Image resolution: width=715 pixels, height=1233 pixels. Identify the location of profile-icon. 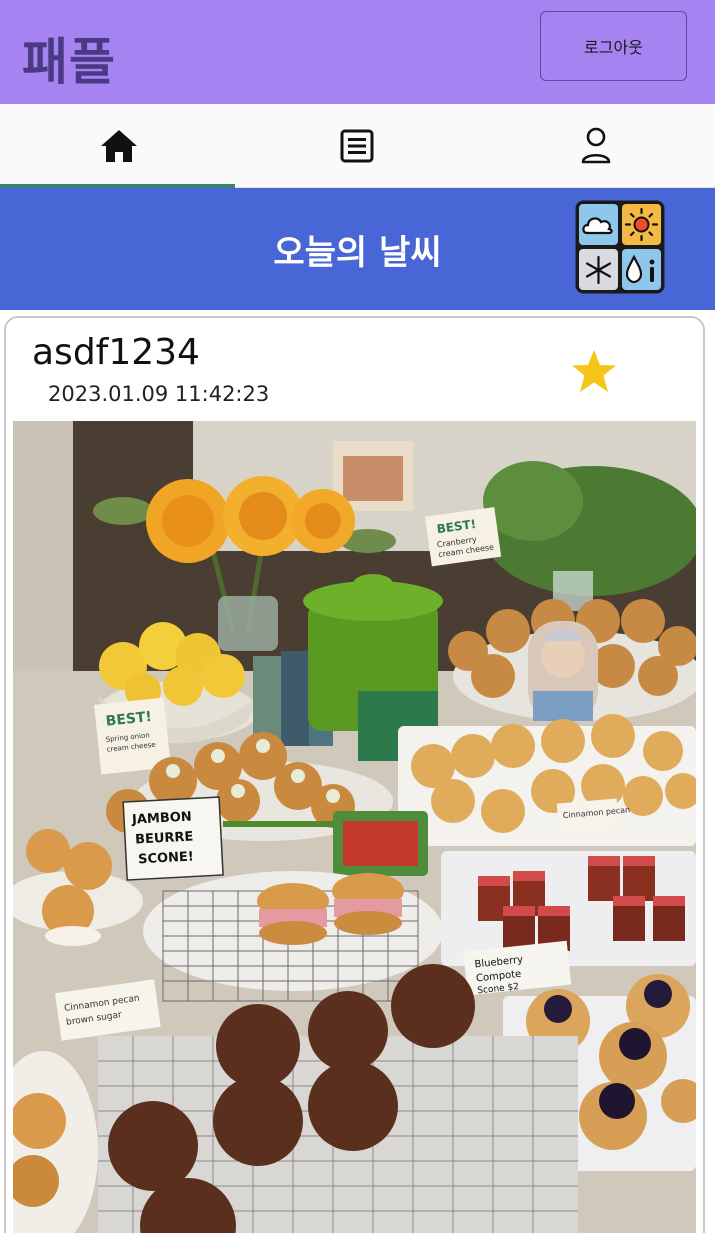
(596, 145).